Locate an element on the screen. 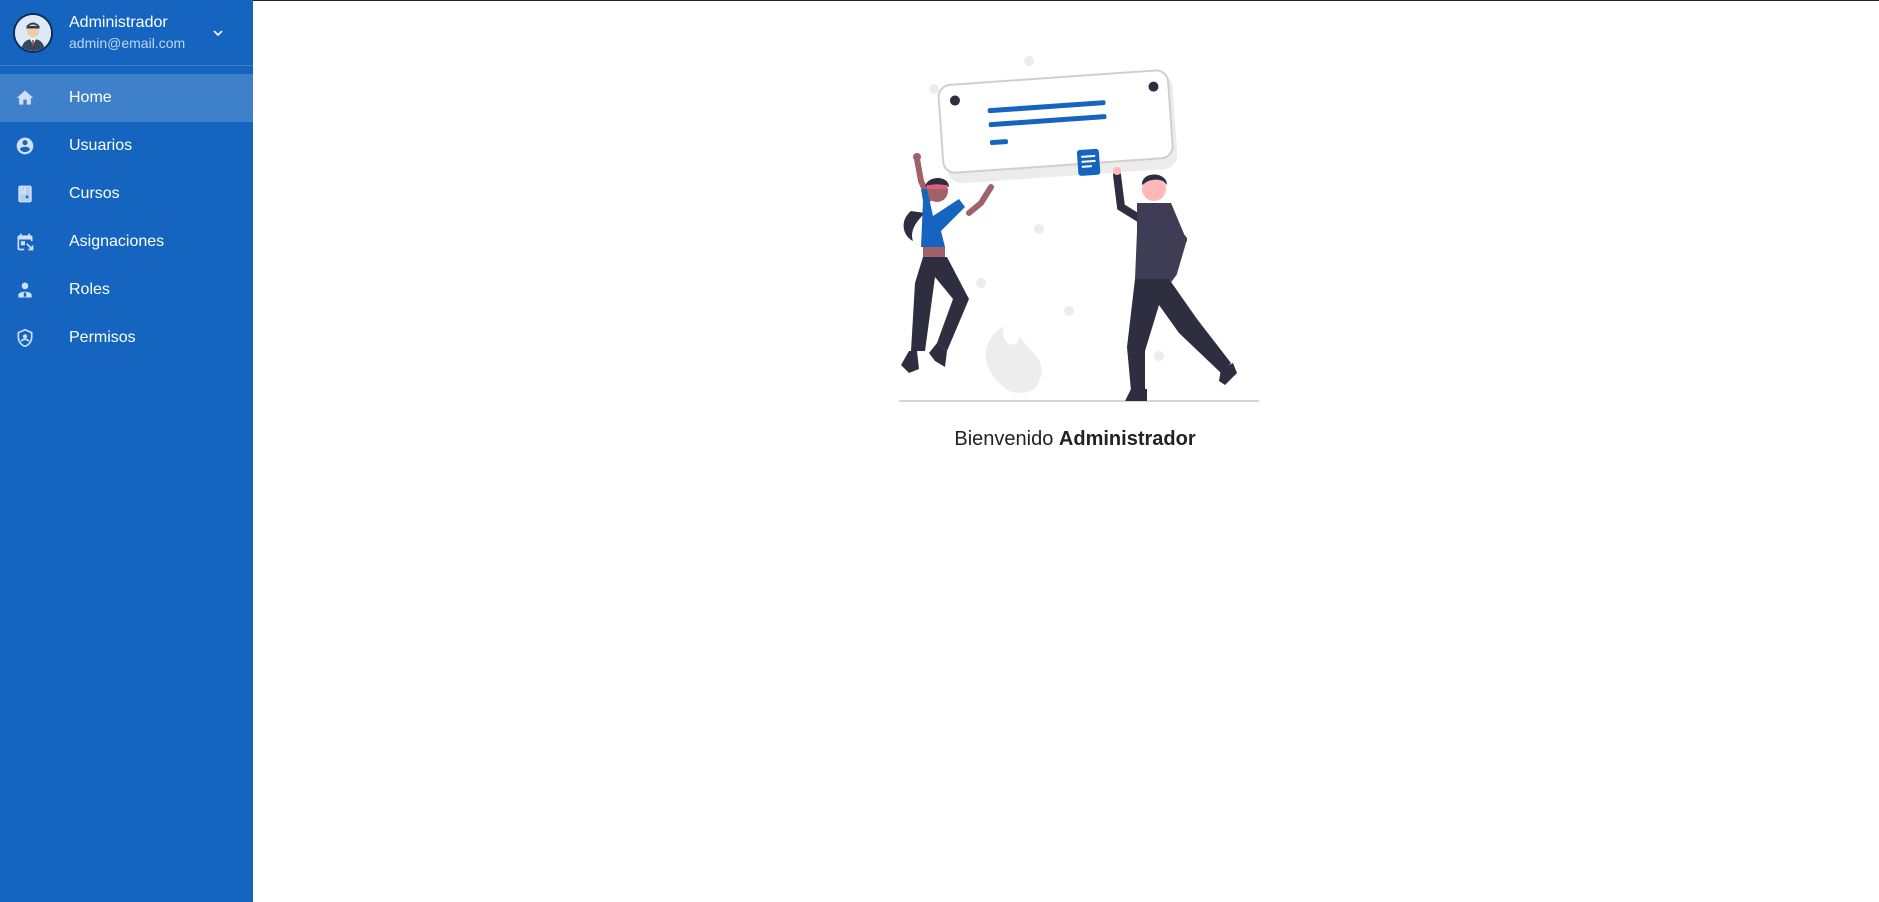 The image size is (1879, 902). welcome-prefix: Bienvenido is located at coordinates (1004, 439).